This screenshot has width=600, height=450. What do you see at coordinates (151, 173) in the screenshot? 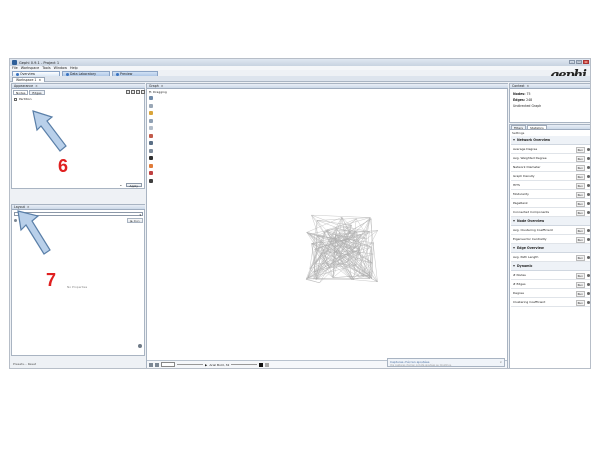
I see `size-tool-icon` at bounding box center [151, 173].